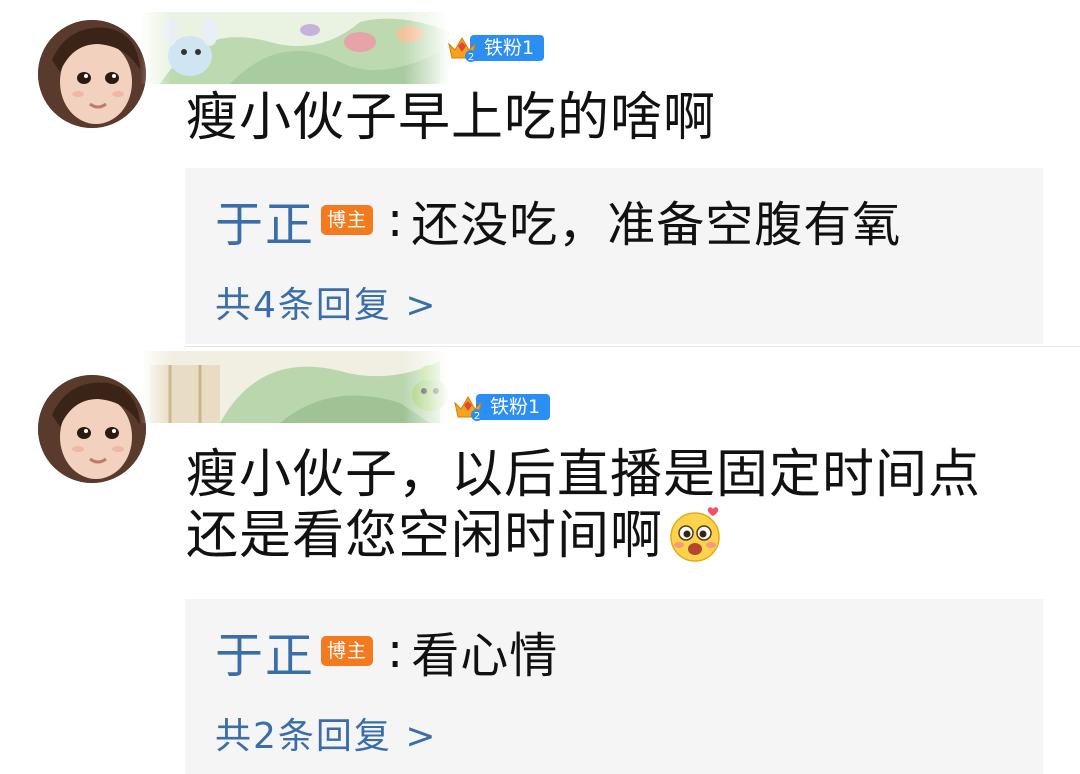 The width and height of the screenshot is (1080, 774). I want to click on reply-text: 看心情, so click(485, 656).